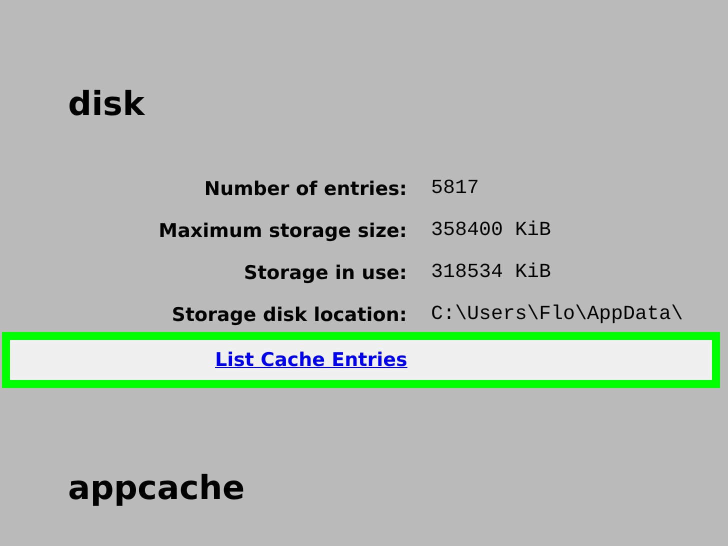 Image resolution: width=728 pixels, height=546 pixels. What do you see at coordinates (557, 315) in the screenshot?
I see `entry-value: C:\Users\Flo\AppData\` at bounding box center [557, 315].